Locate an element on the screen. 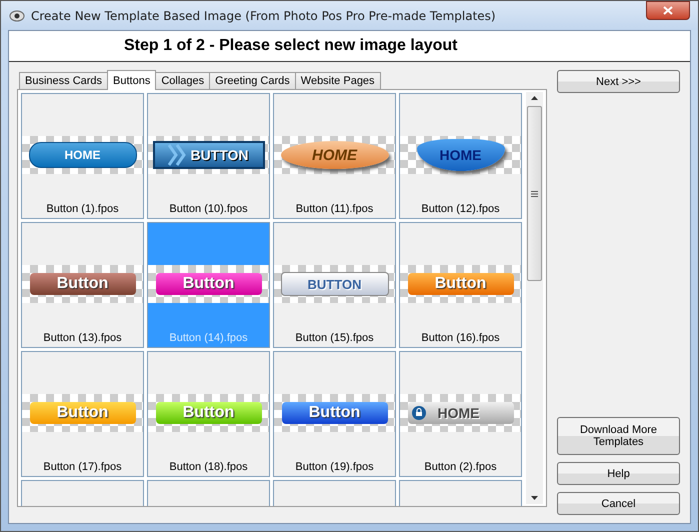 Image resolution: width=699 pixels, height=532 pixels. template-tile: Button Button (18).fpos is located at coordinates (208, 414).